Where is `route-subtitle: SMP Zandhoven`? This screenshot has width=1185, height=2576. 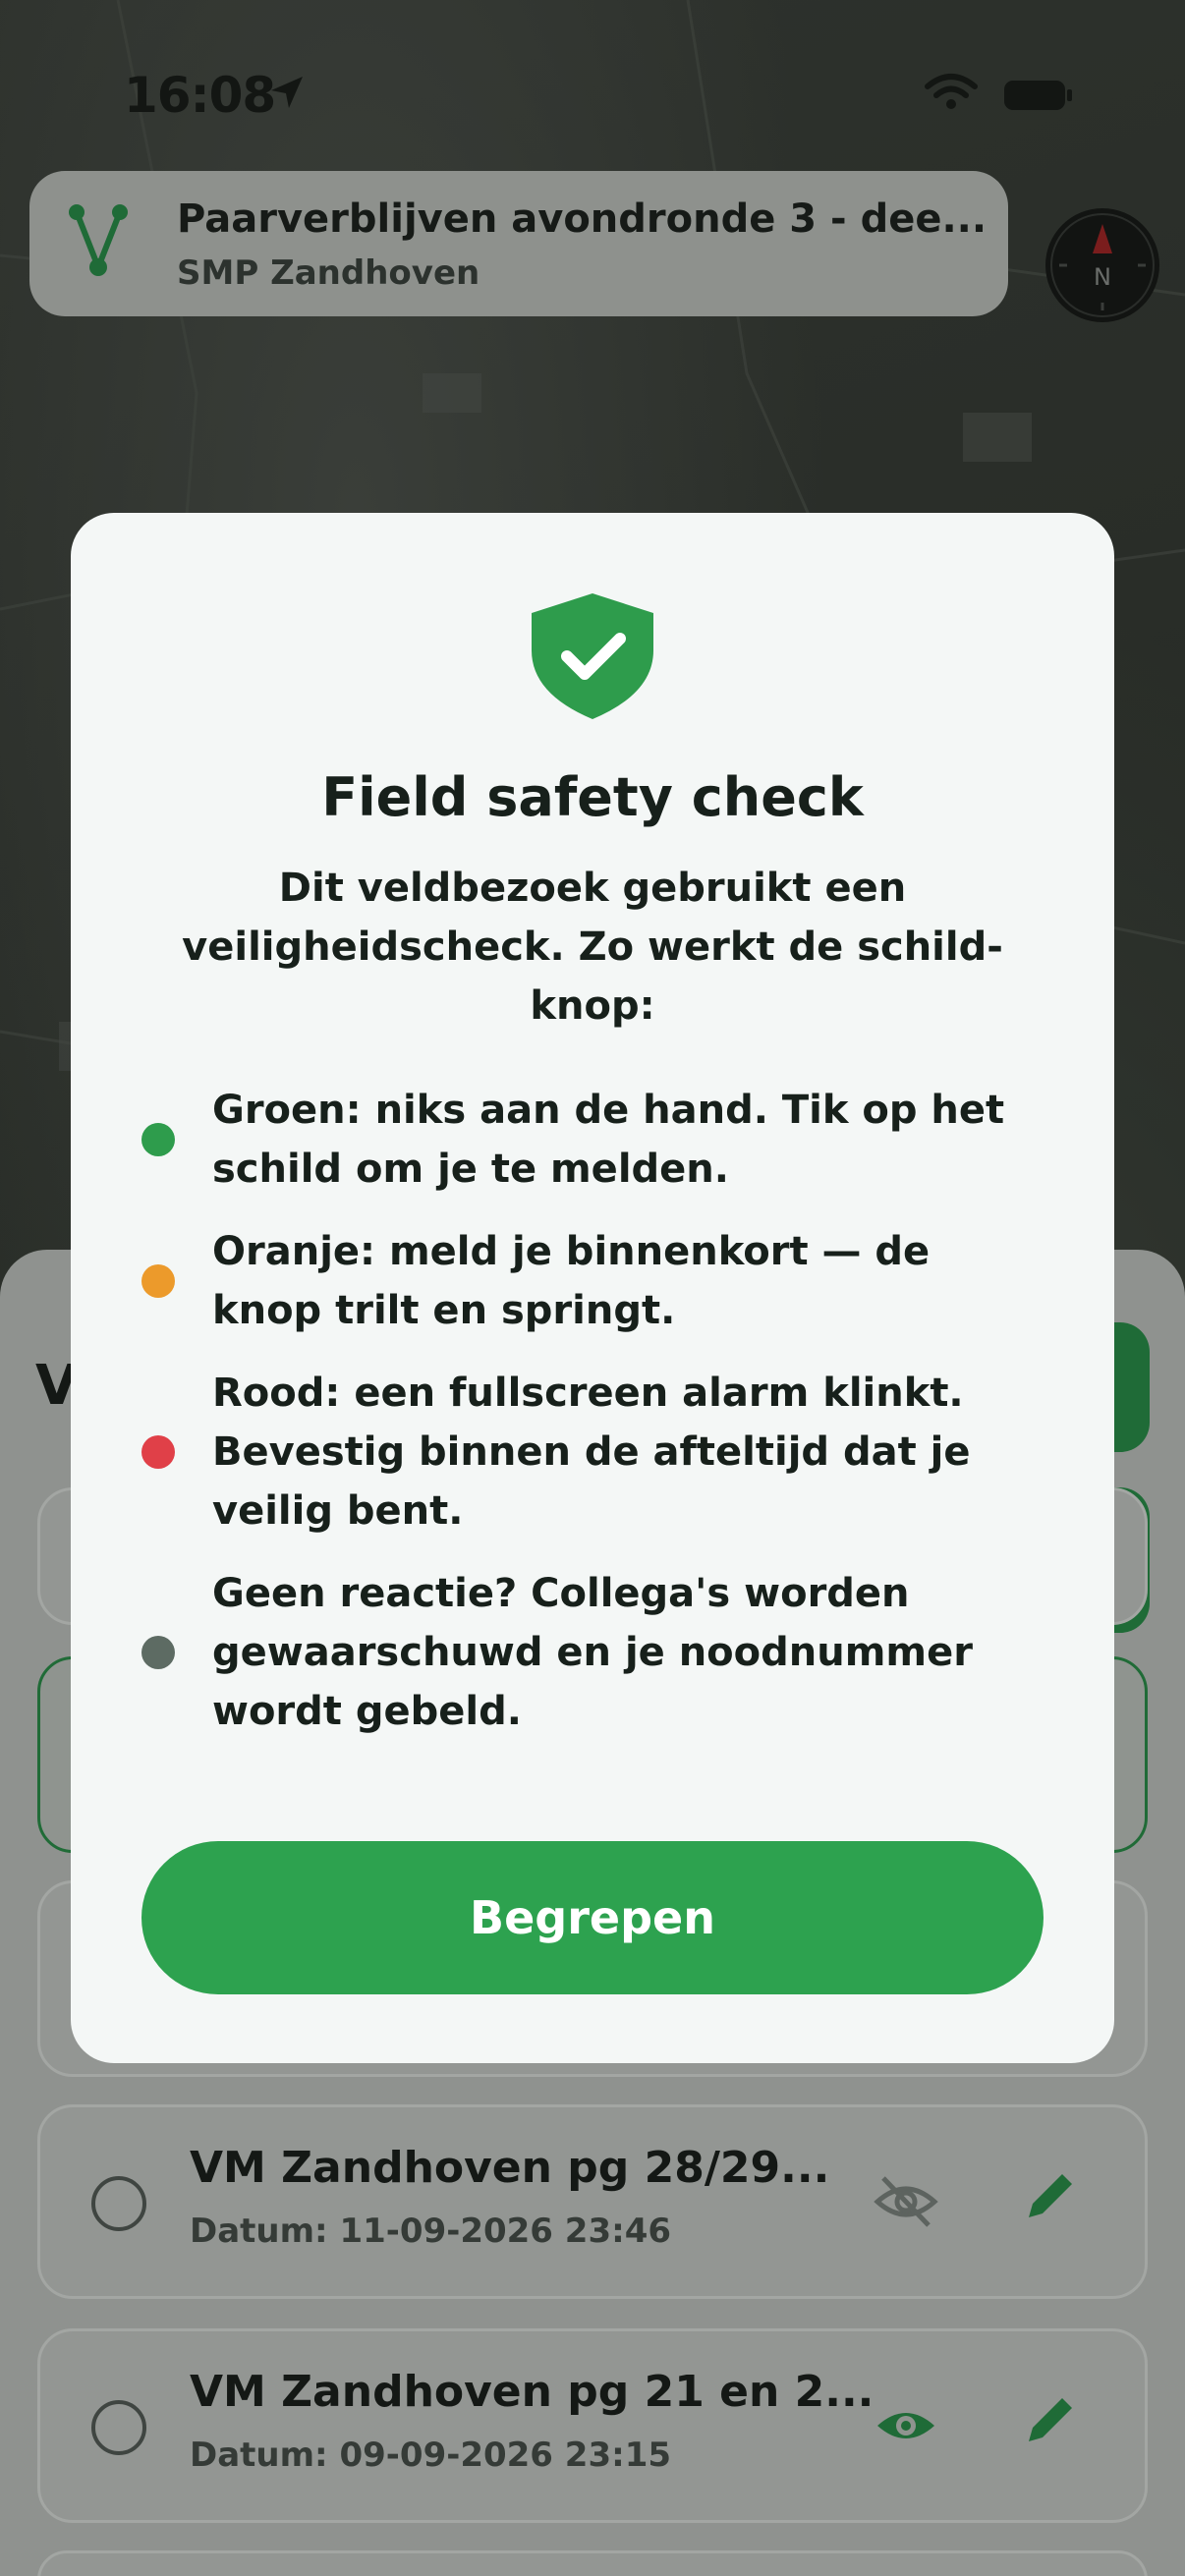
route-subtitle: SMP Zandhoven is located at coordinates (328, 273).